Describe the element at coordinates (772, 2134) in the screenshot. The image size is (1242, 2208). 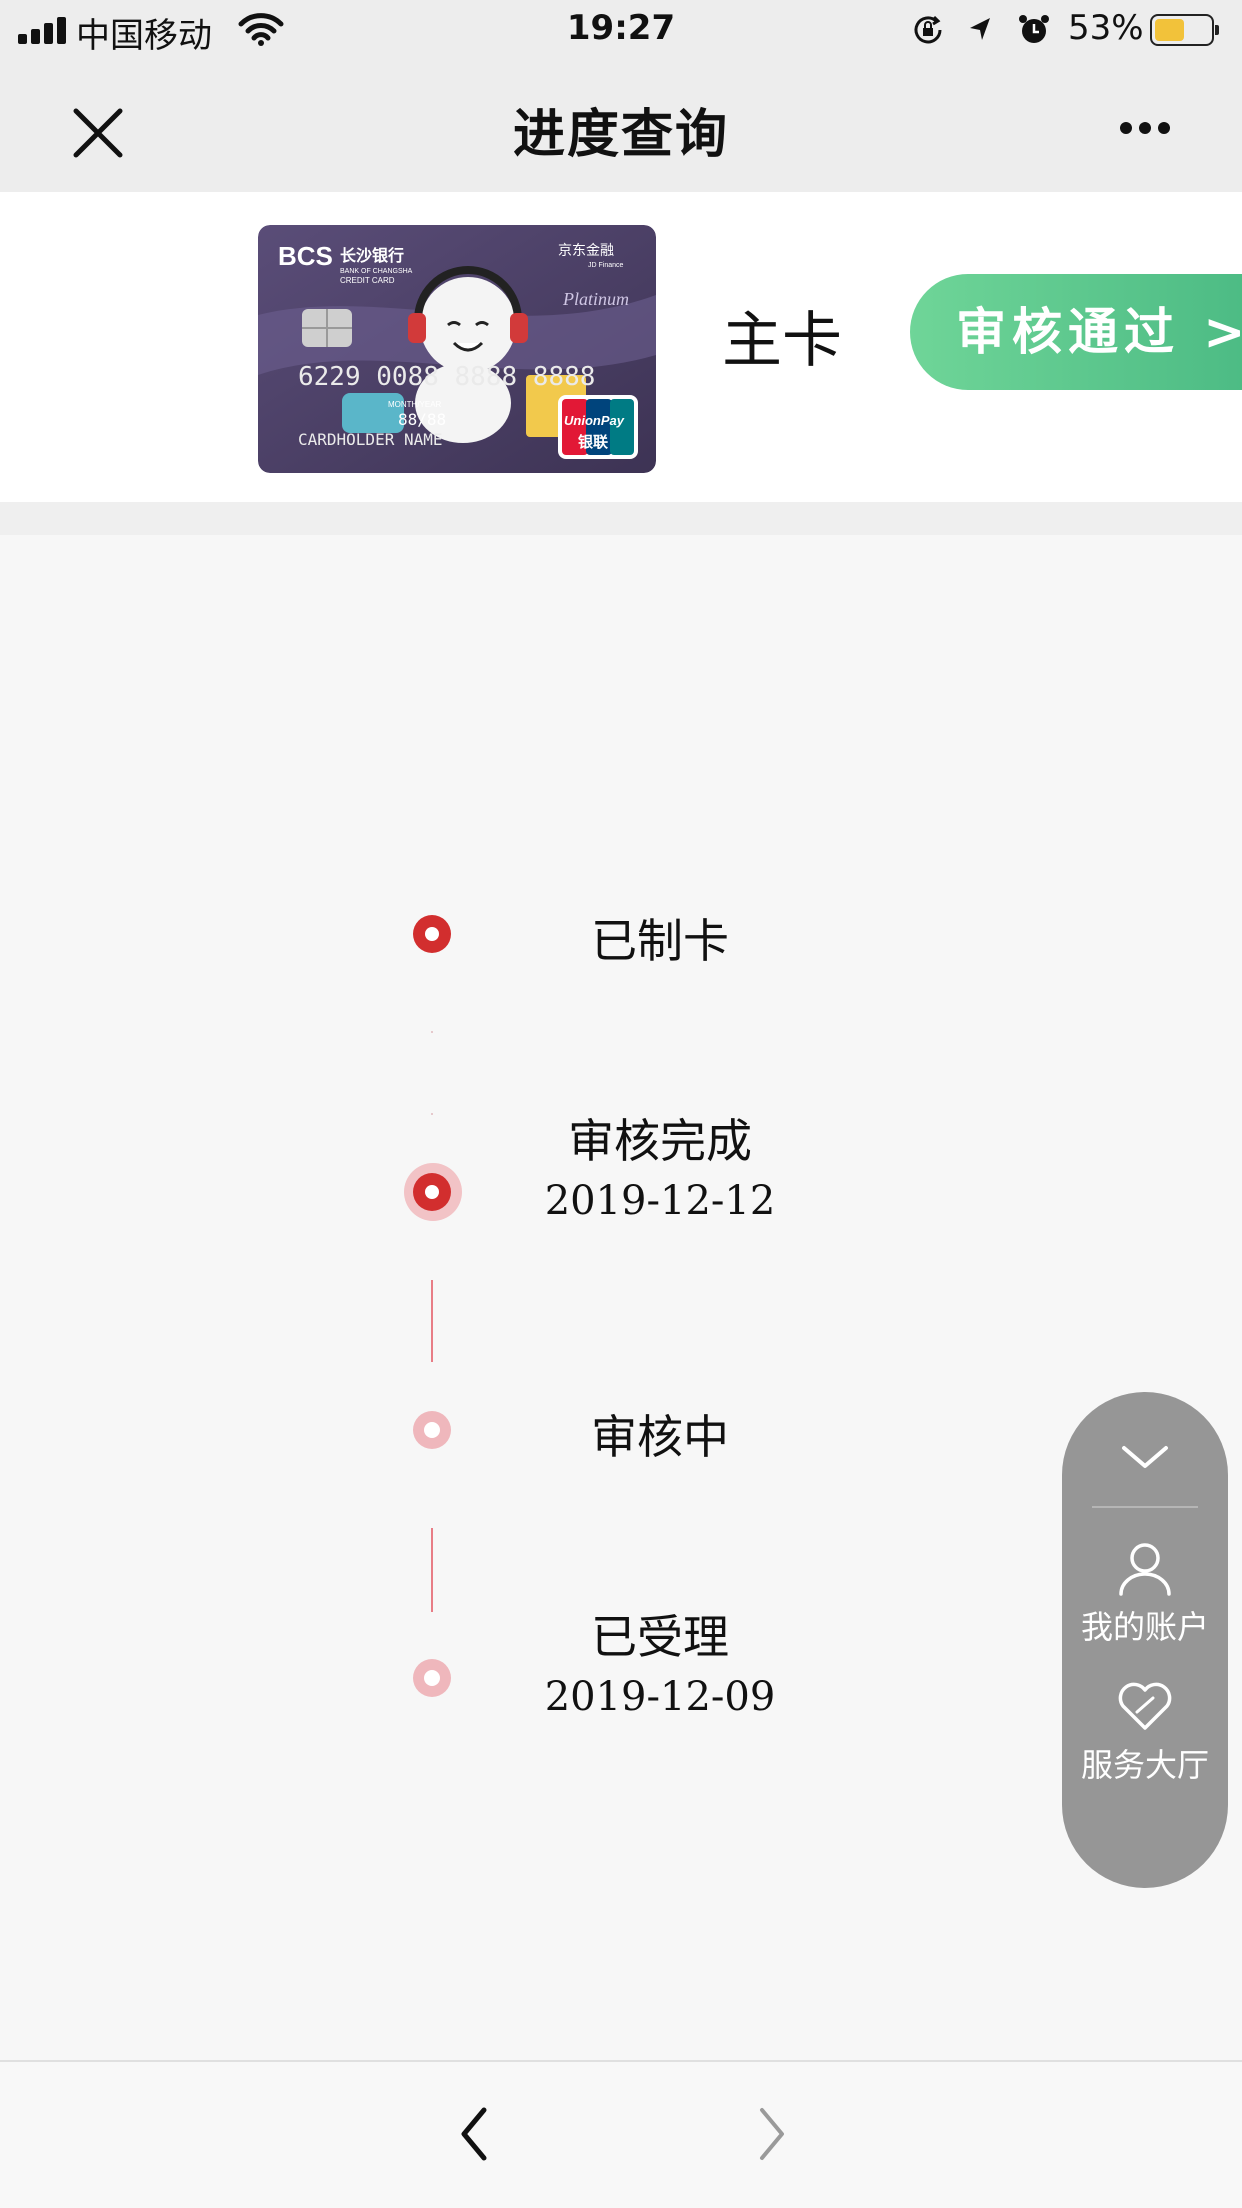
I see `chevron-right-icon` at that location.